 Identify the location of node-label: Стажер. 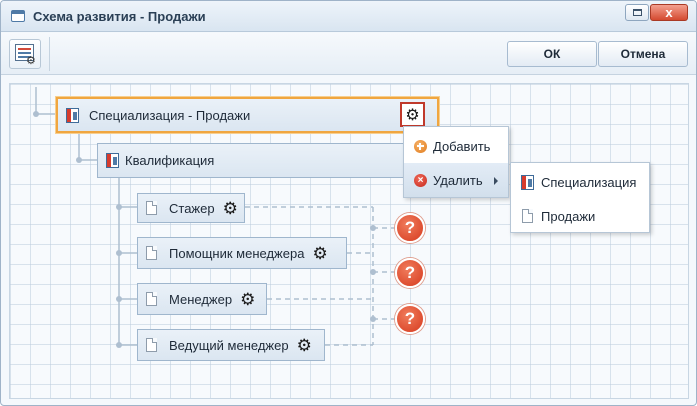
(192, 208).